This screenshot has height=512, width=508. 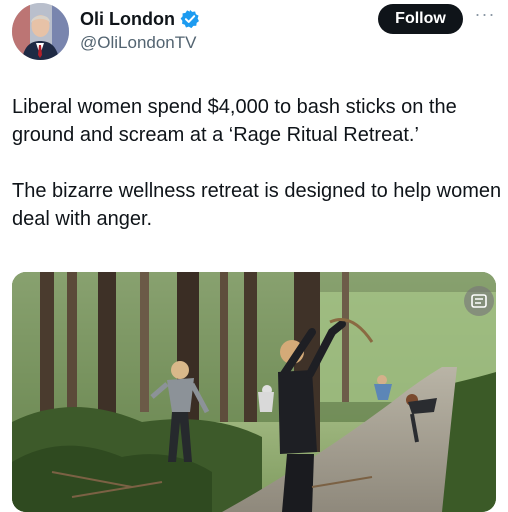 I want to click on author-name: Oli London, so click(x=127, y=19).